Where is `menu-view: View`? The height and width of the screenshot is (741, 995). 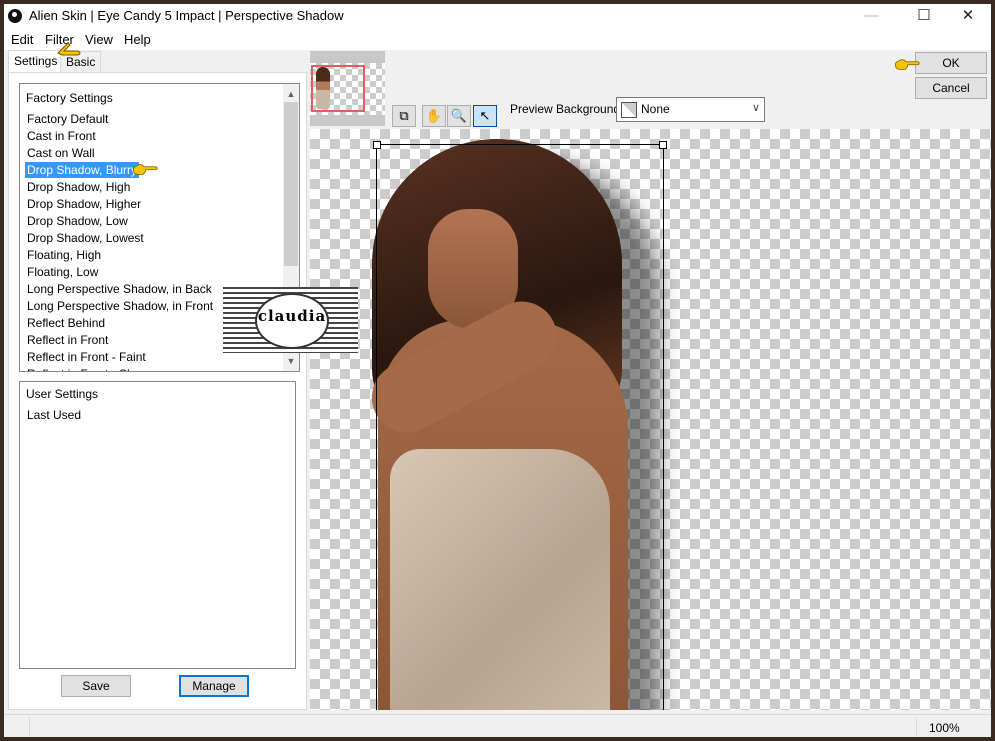
menu-view: View is located at coordinates (99, 39).